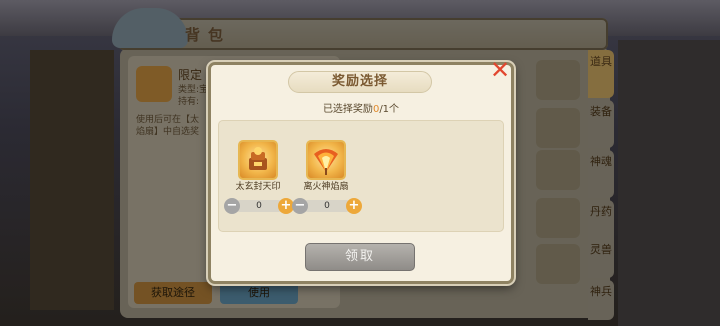  What do you see at coordinates (326, 160) in the screenshot?
I see `flame-fan-icon` at bounding box center [326, 160].